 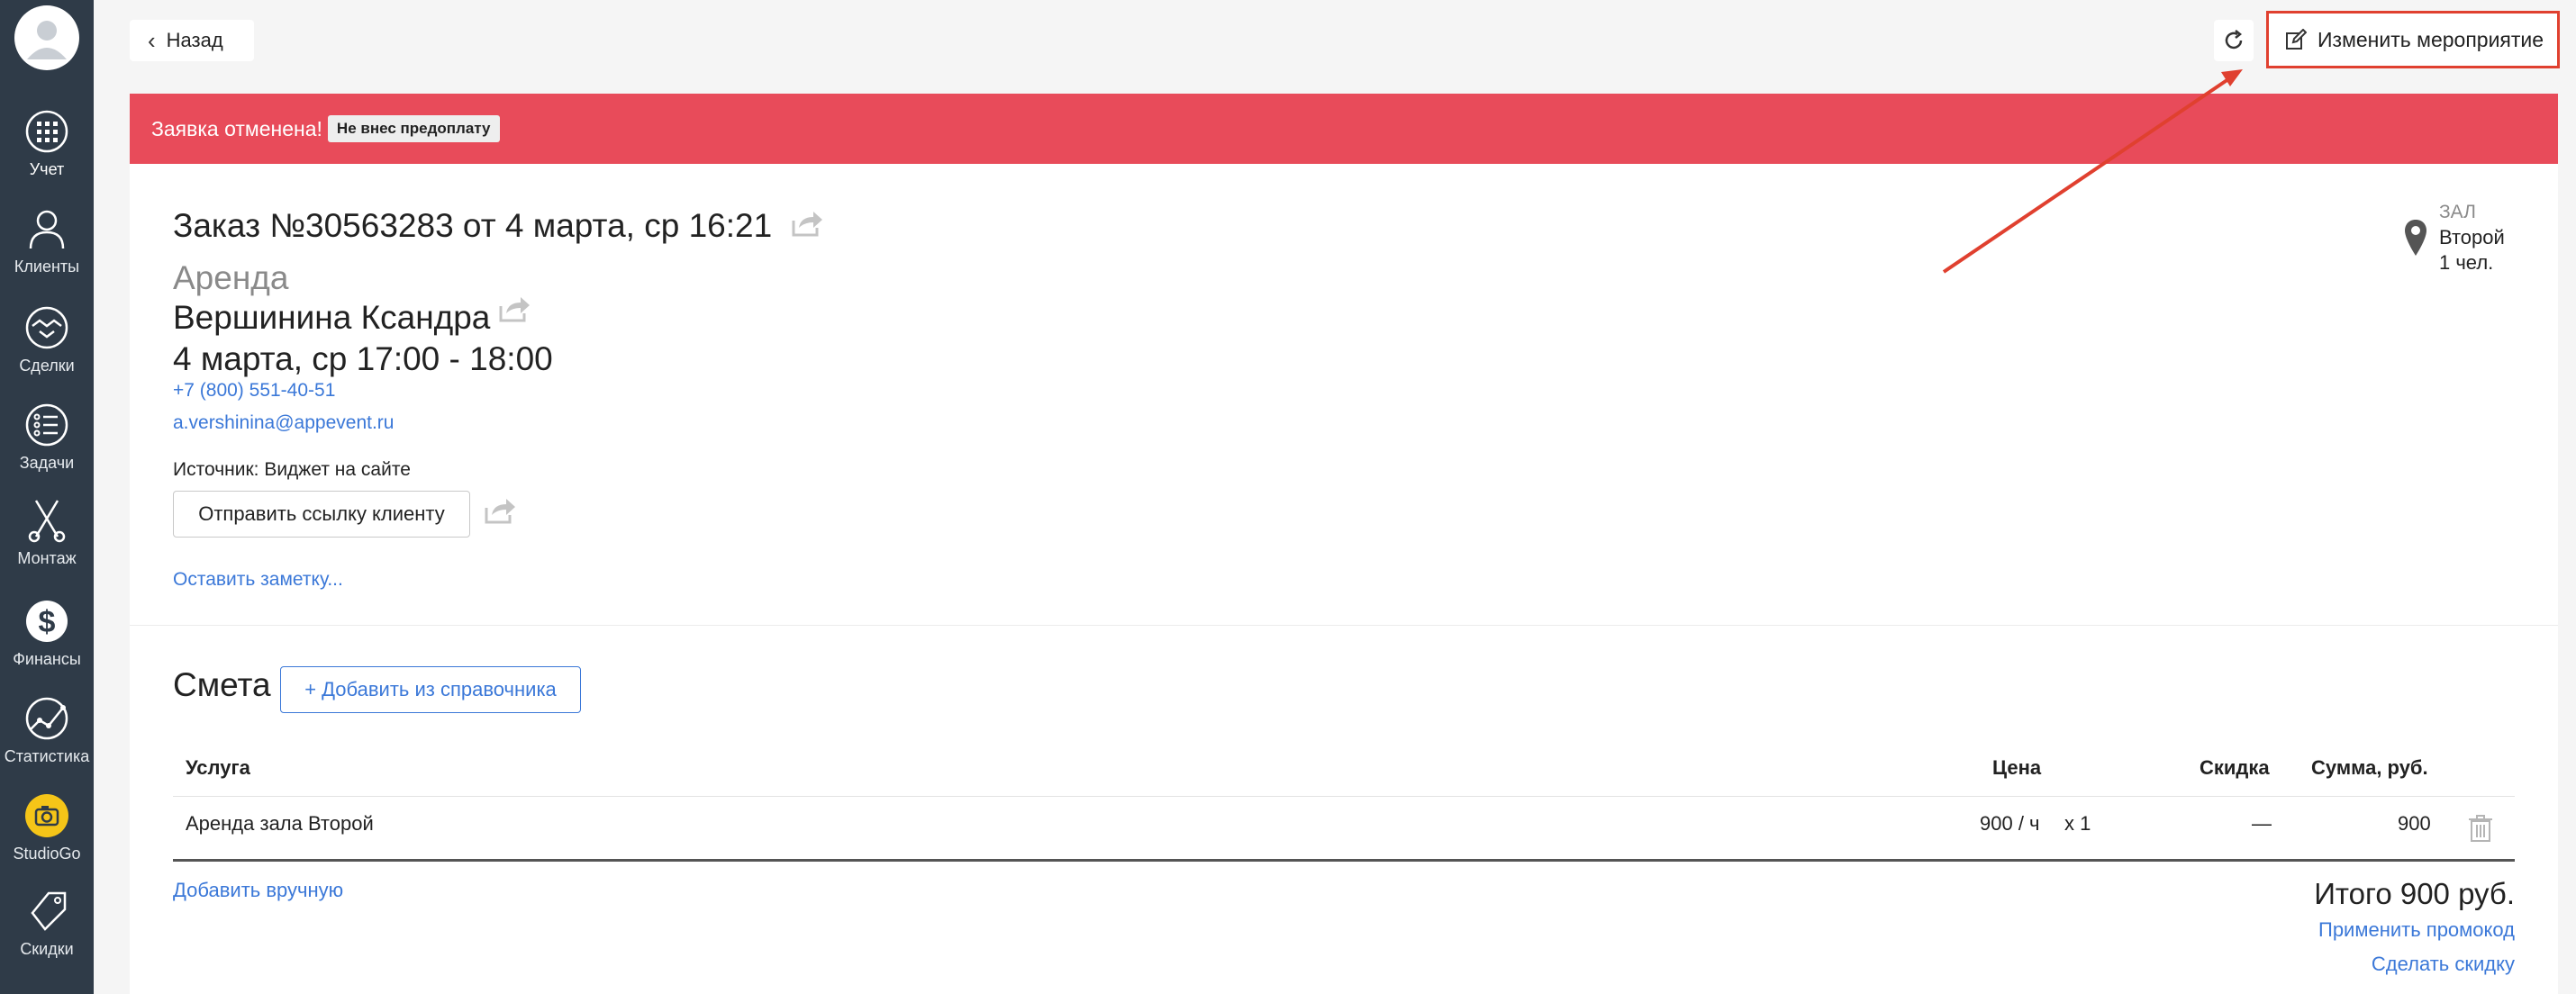 I want to click on send-link-label: Отправить ссылку клиенту, so click(x=321, y=513).